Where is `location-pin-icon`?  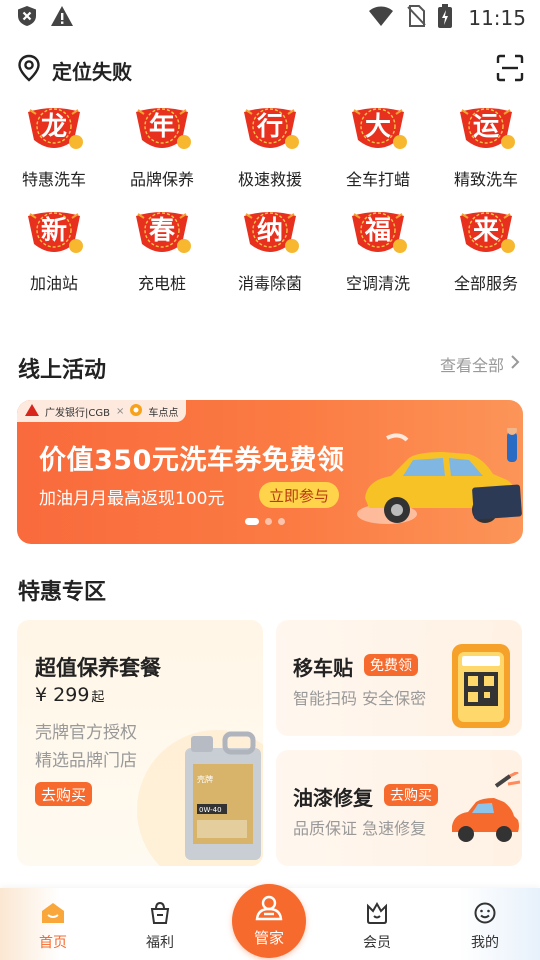 location-pin-icon is located at coordinates (29, 70).